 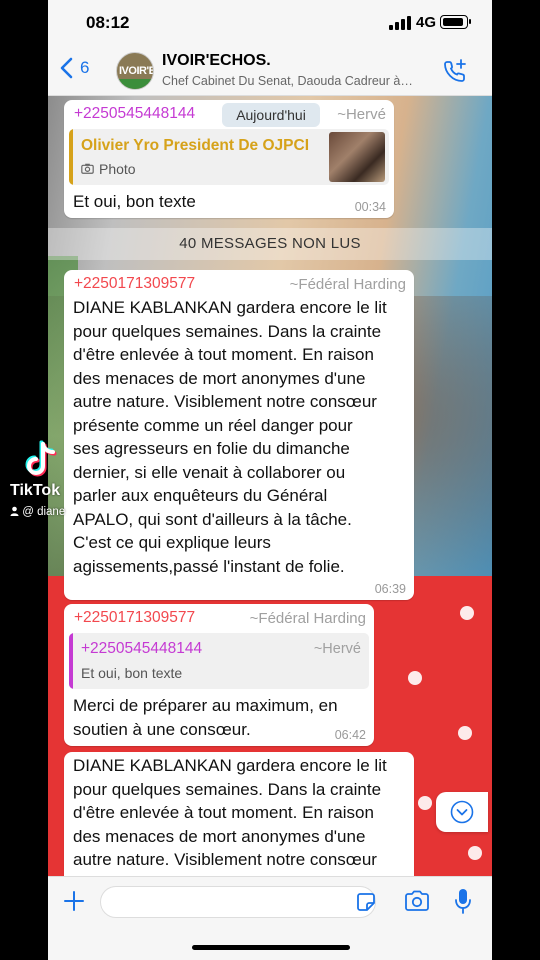 I want to click on text-line: dernier, si elle venait à collaborer ou, so click(x=209, y=472).